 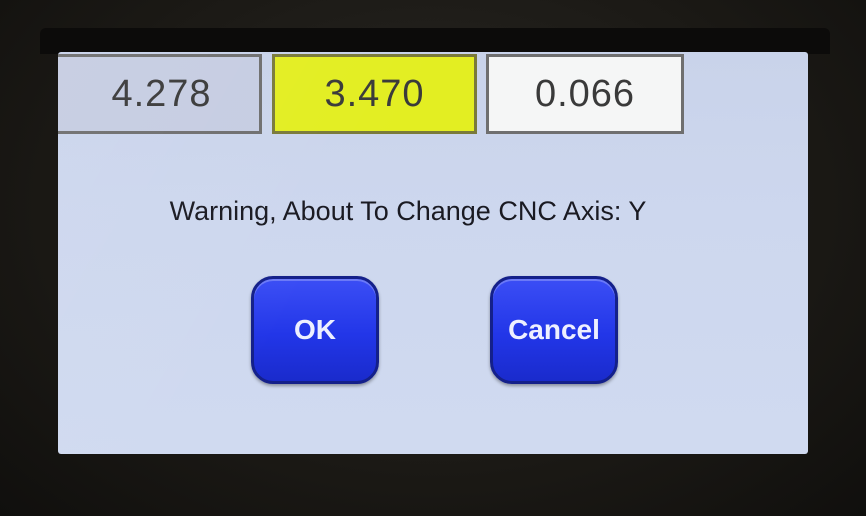 I want to click on cancel-button: Cancel, so click(x=554, y=330).